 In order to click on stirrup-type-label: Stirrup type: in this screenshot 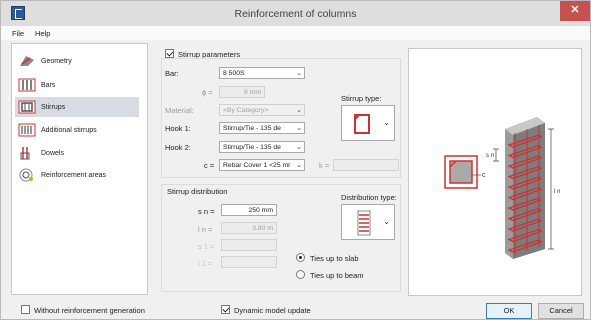, I will do `click(361, 98)`.